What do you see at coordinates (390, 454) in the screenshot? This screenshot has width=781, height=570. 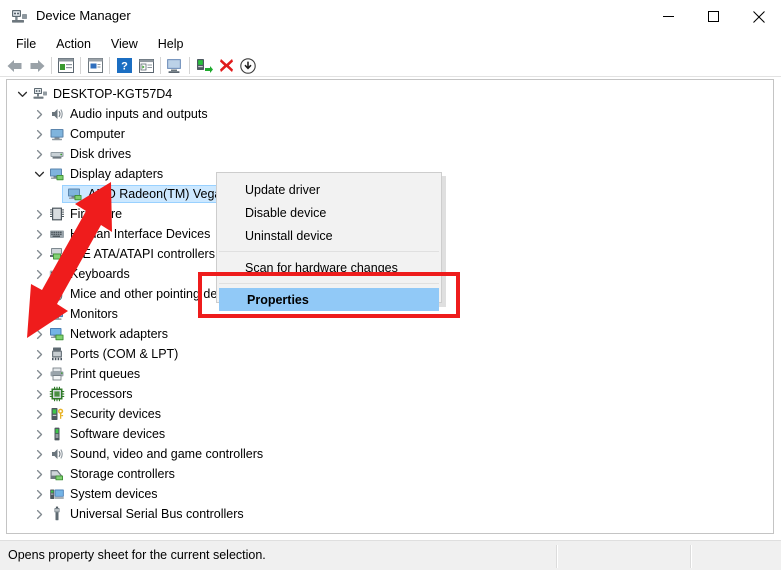 I see `tree-row: Sound, video and game controllers` at bounding box center [390, 454].